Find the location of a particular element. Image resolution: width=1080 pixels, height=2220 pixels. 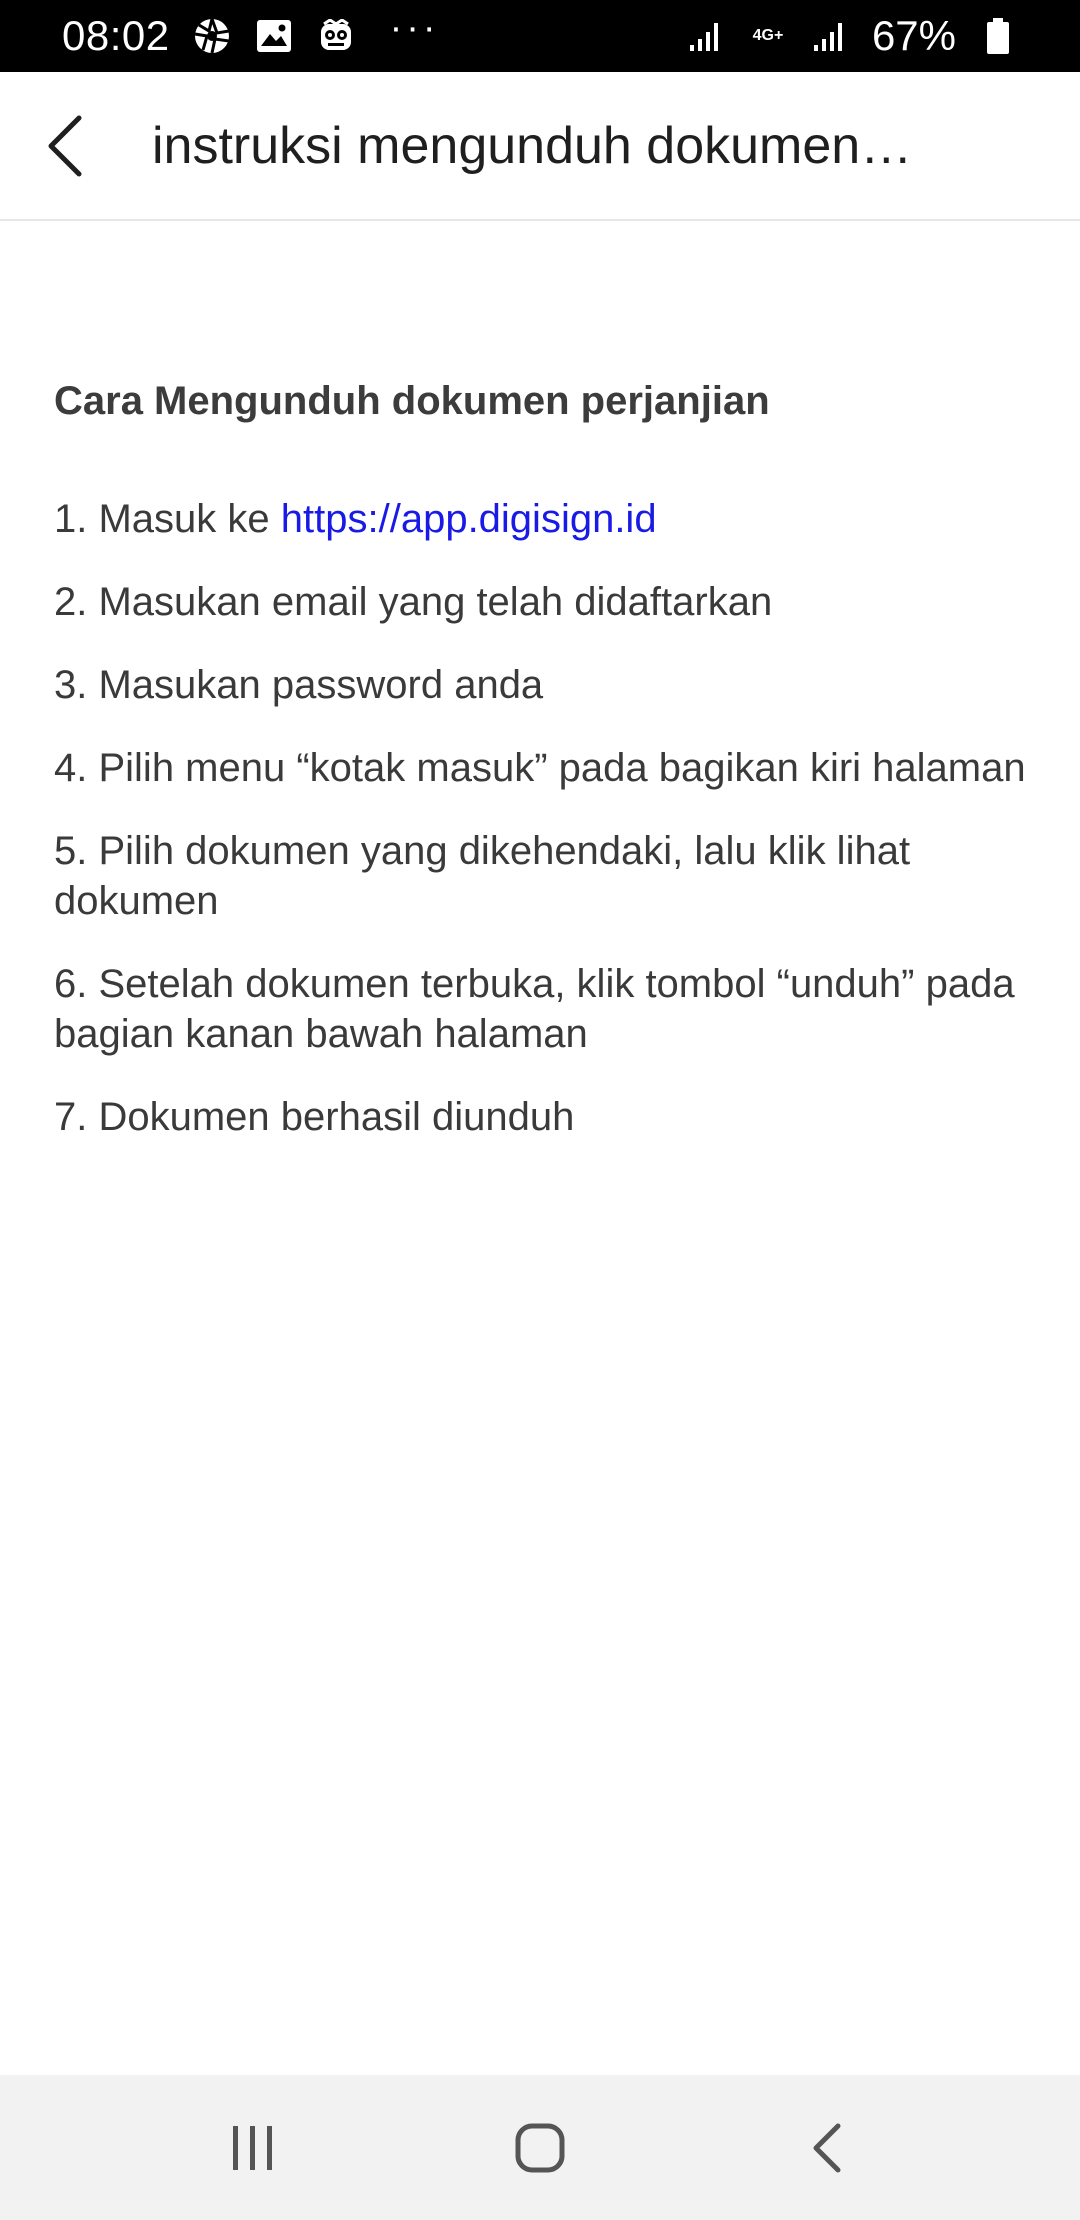

step-1: 1. Masuk ke https://app.digisign.id is located at coordinates (544, 519).